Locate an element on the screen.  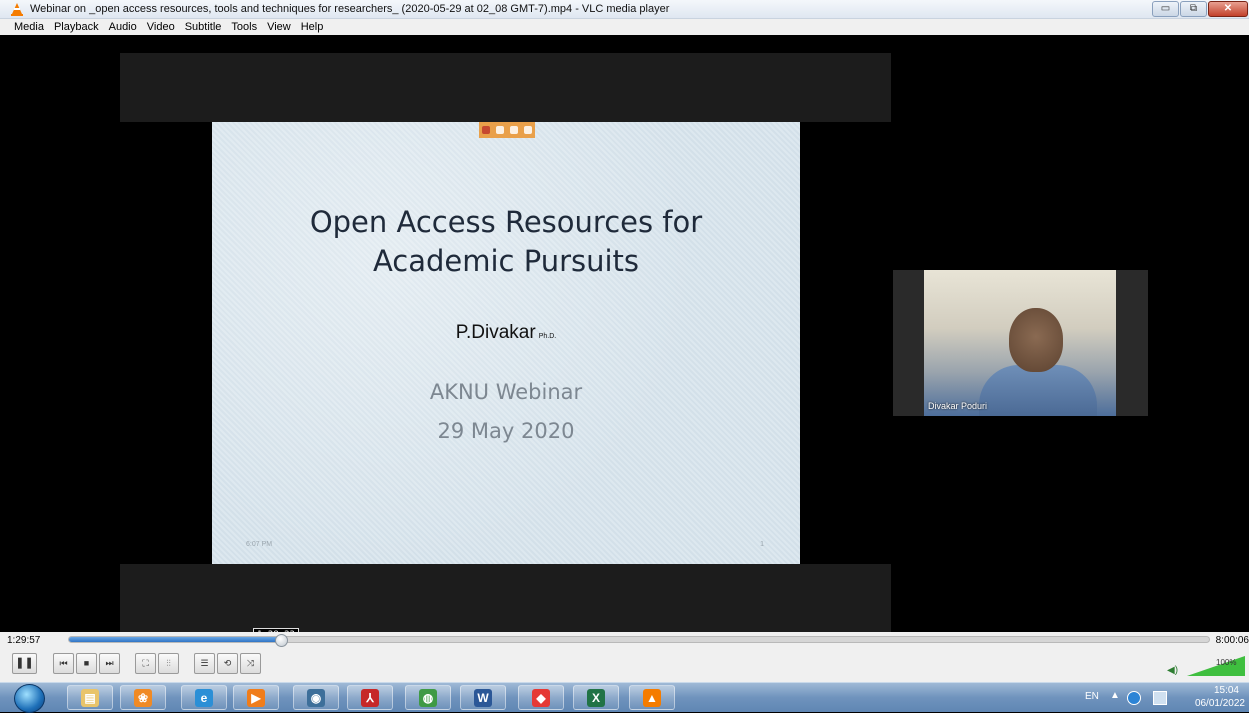
fullscreen-button: ⛶ is located at coordinates (145, 663).